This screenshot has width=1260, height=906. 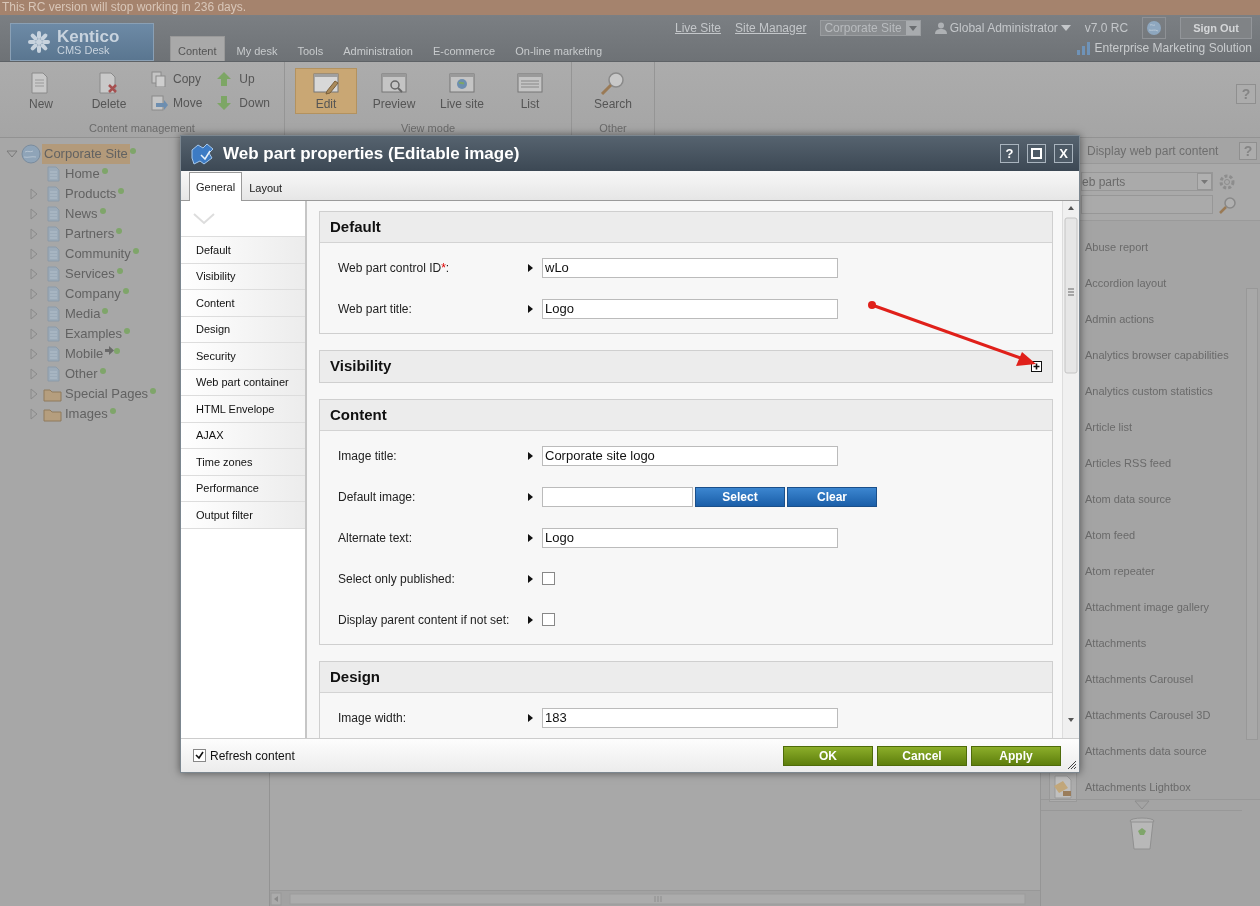 What do you see at coordinates (176, 103) in the screenshot?
I see `move-button: Move` at bounding box center [176, 103].